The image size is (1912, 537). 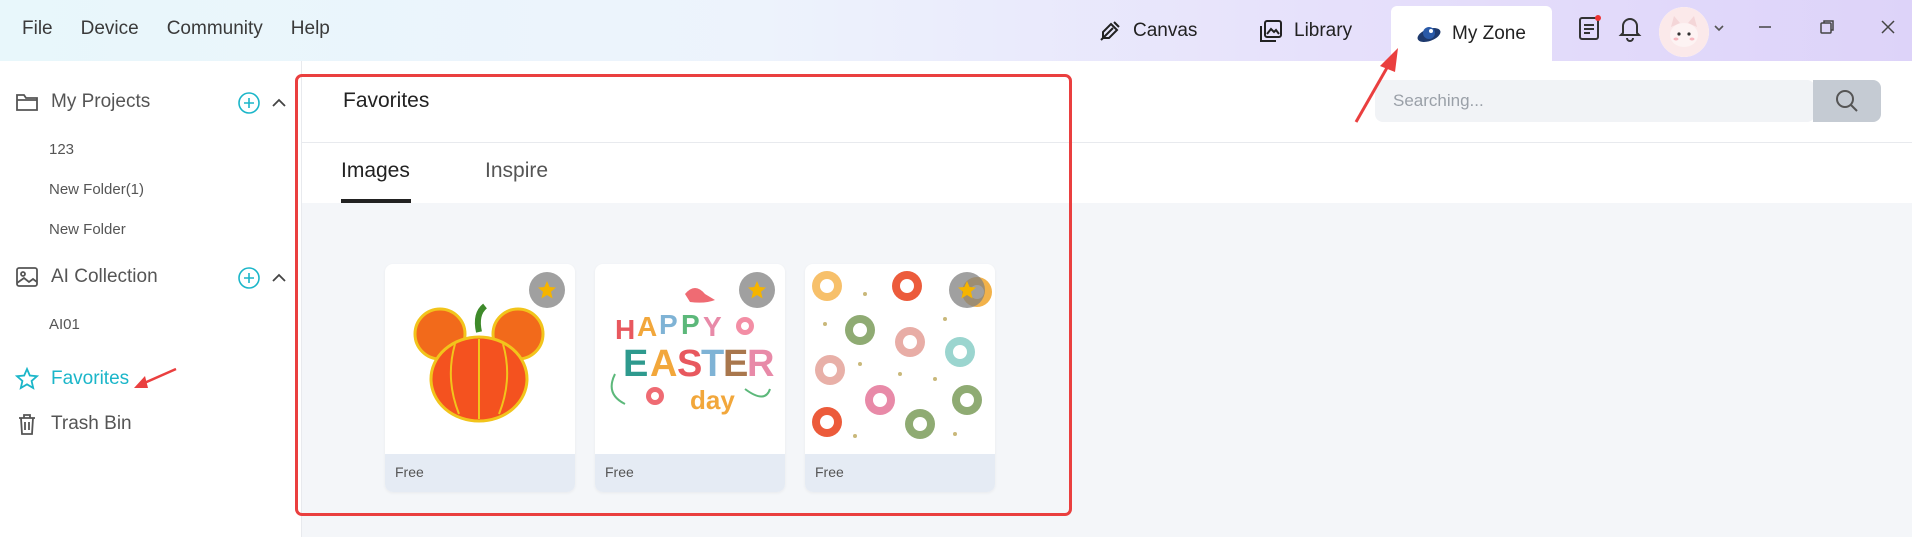 I want to click on menu-community: Community, so click(x=215, y=29).